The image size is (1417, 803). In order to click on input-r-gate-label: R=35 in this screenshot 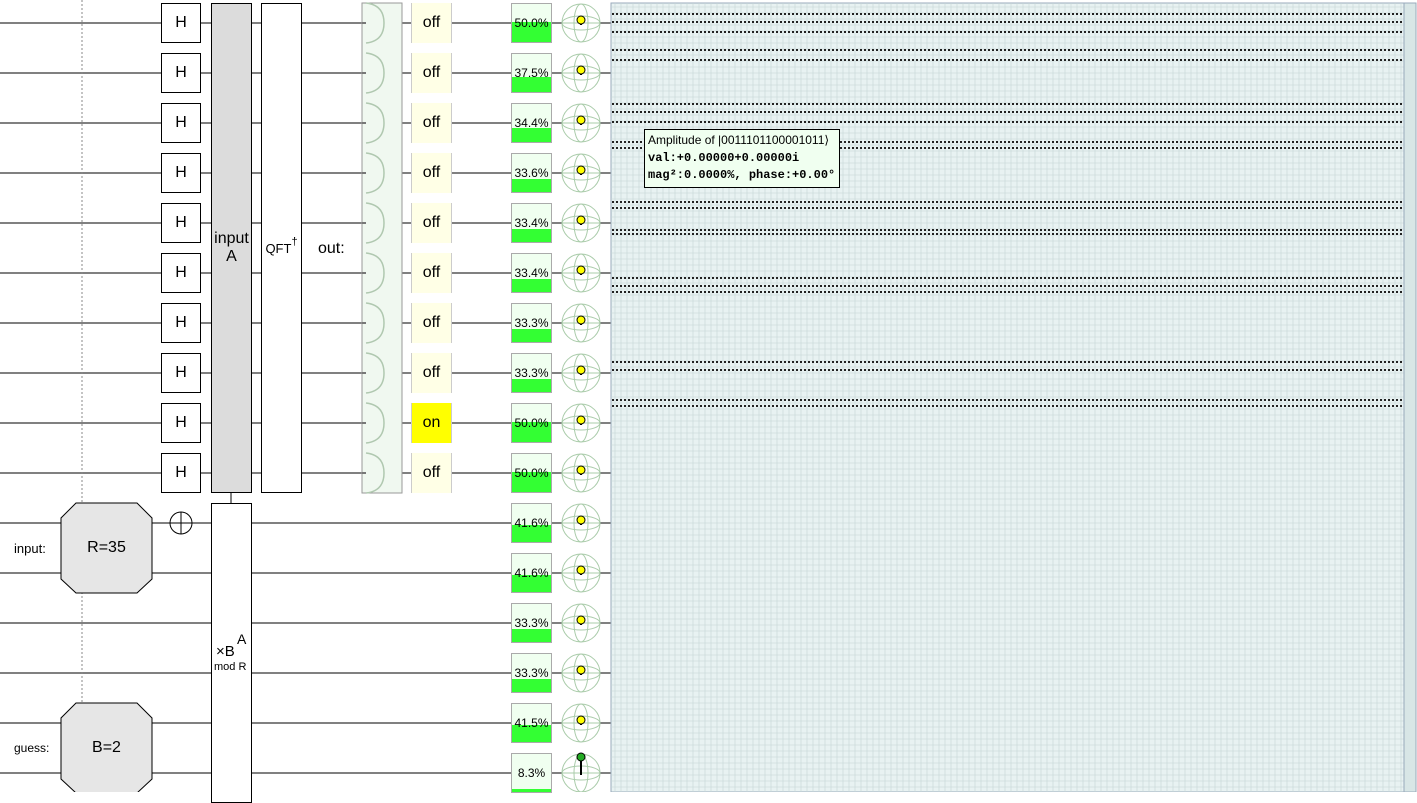, I will do `click(106, 547)`.